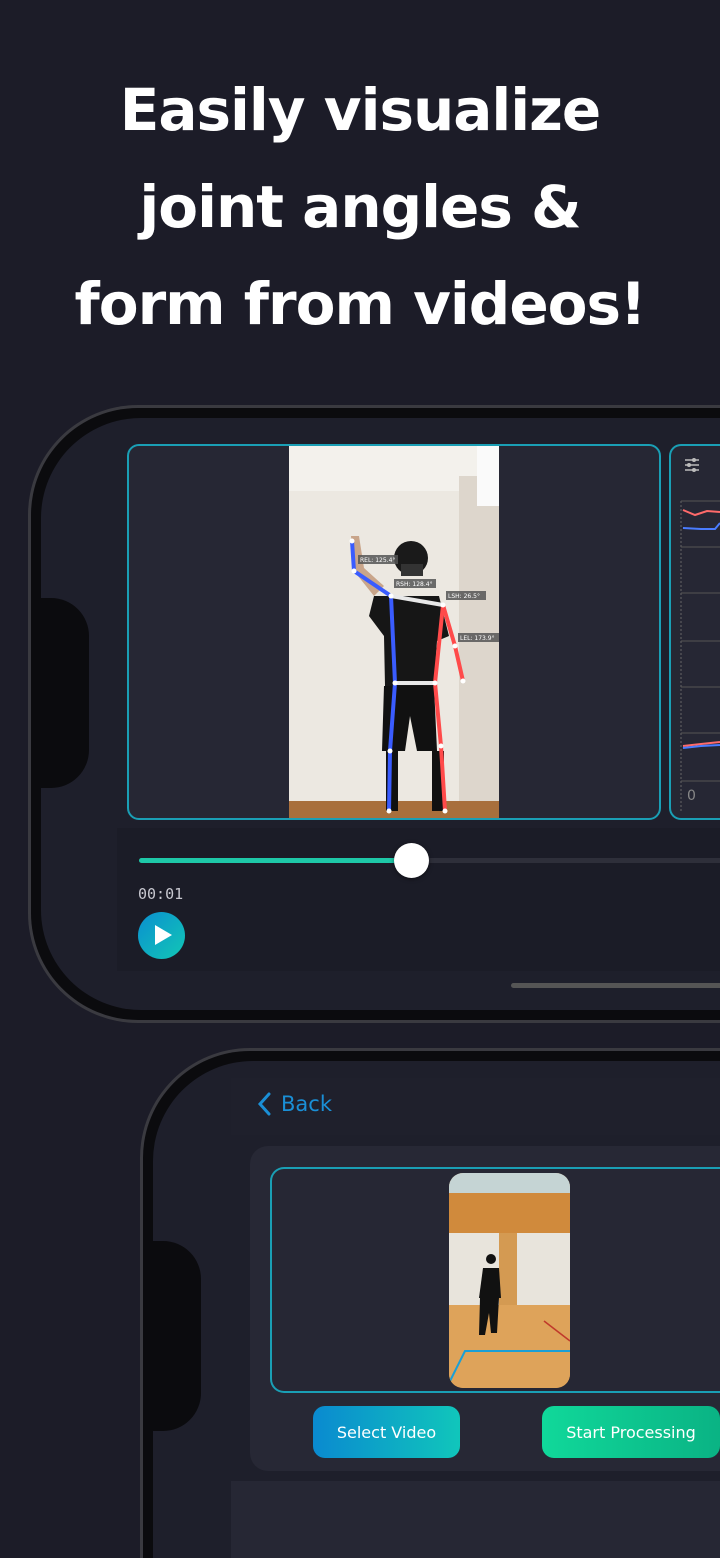 The height and width of the screenshot is (1558, 720). I want to click on joint-label-lsh: LSH: 26.5°, so click(464, 596).